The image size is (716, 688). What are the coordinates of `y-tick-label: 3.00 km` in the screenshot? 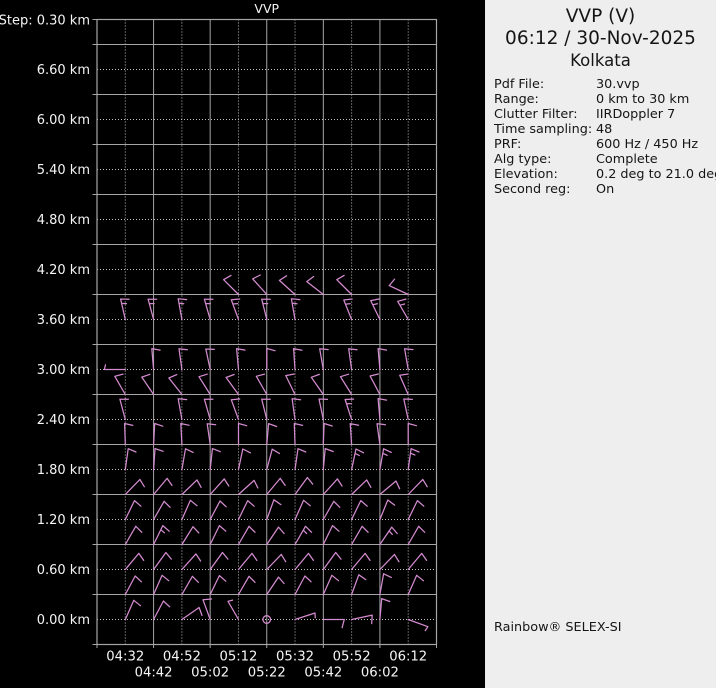 It's located at (63, 370).